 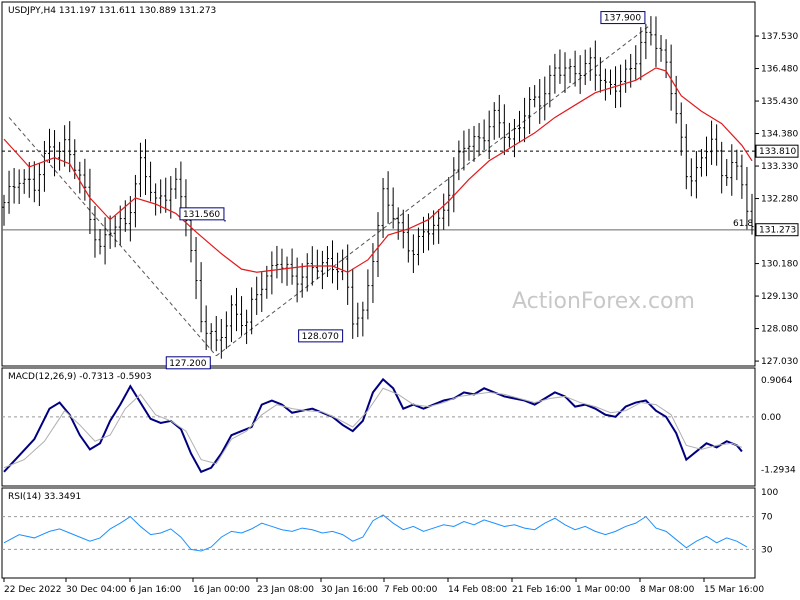 I want to click on x-tick-label: 8 Mar 08:00, so click(x=667, y=590).